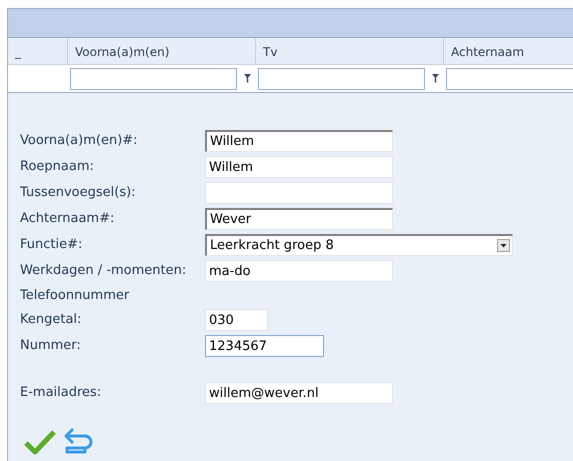 The image size is (573, 461). Describe the element at coordinates (299, 219) in the screenshot. I see `text-field: Wever` at that location.